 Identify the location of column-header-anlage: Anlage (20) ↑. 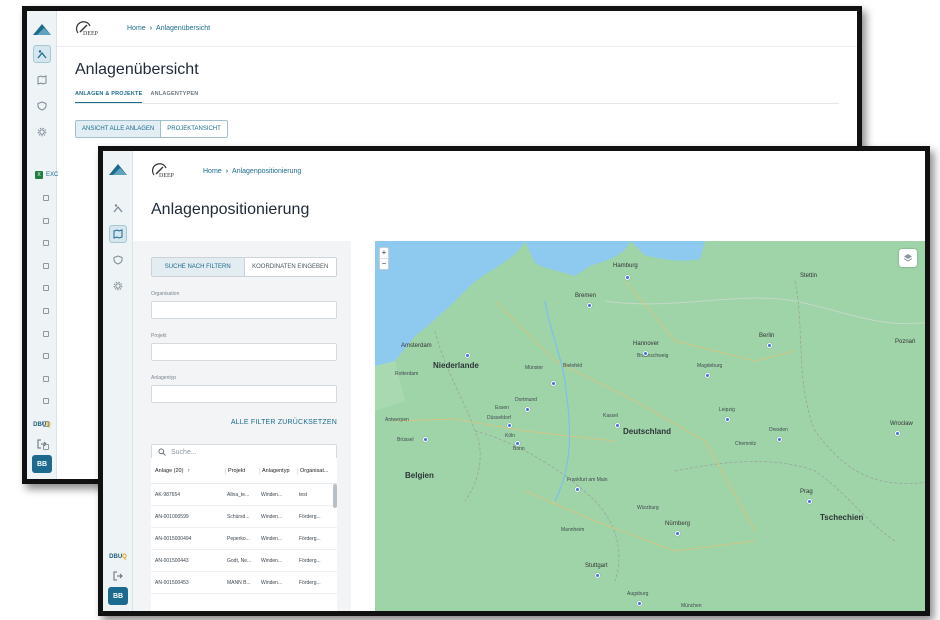
(188, 471).